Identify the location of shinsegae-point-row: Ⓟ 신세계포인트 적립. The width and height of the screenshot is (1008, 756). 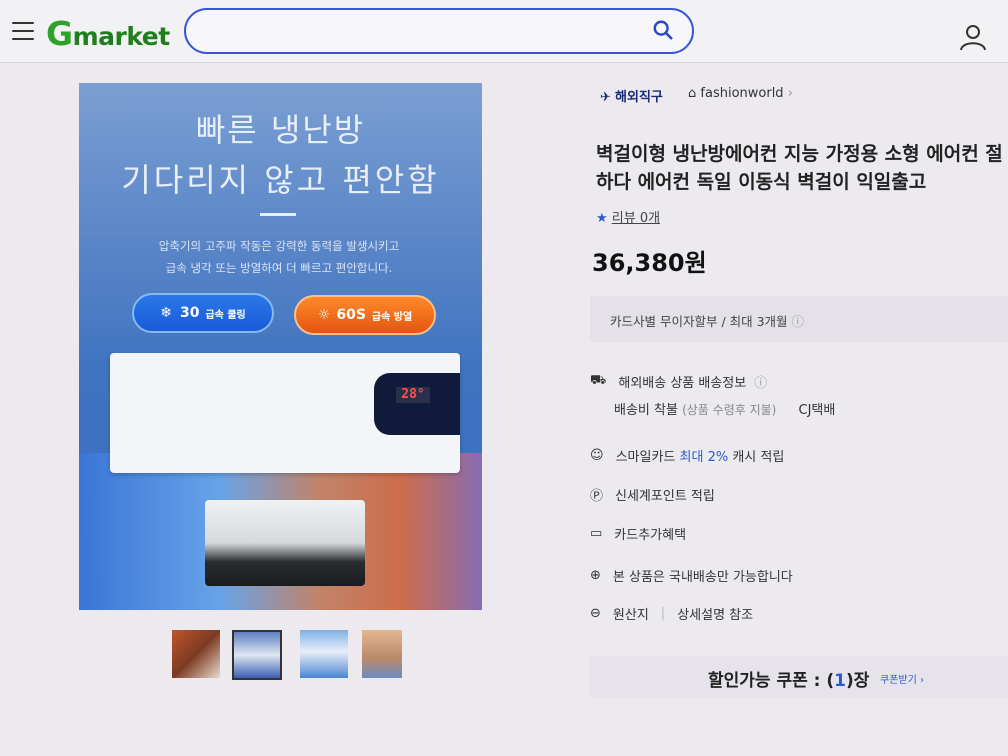
(652, 494).